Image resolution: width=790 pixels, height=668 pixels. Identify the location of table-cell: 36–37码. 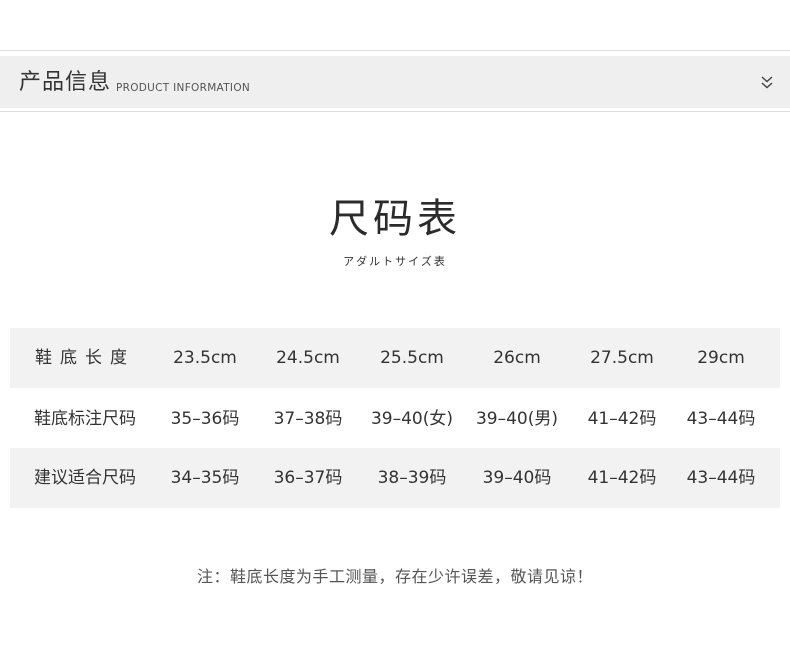
(308, 478).